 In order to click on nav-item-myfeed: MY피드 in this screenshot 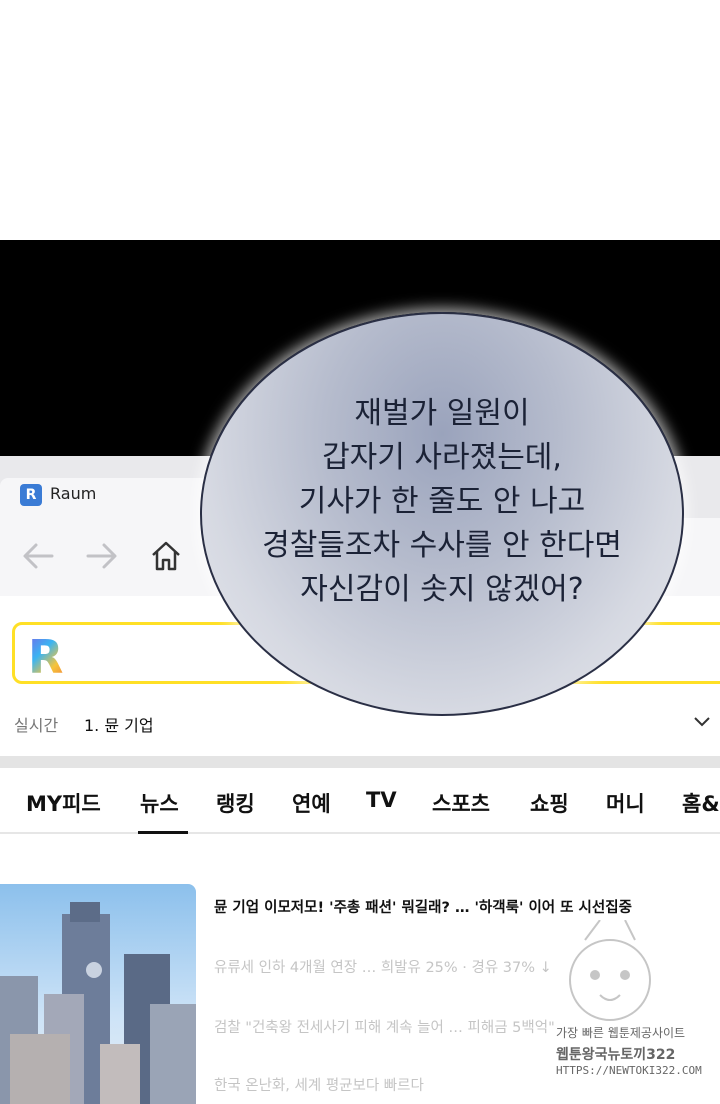, I will do `click(63, 803)`.